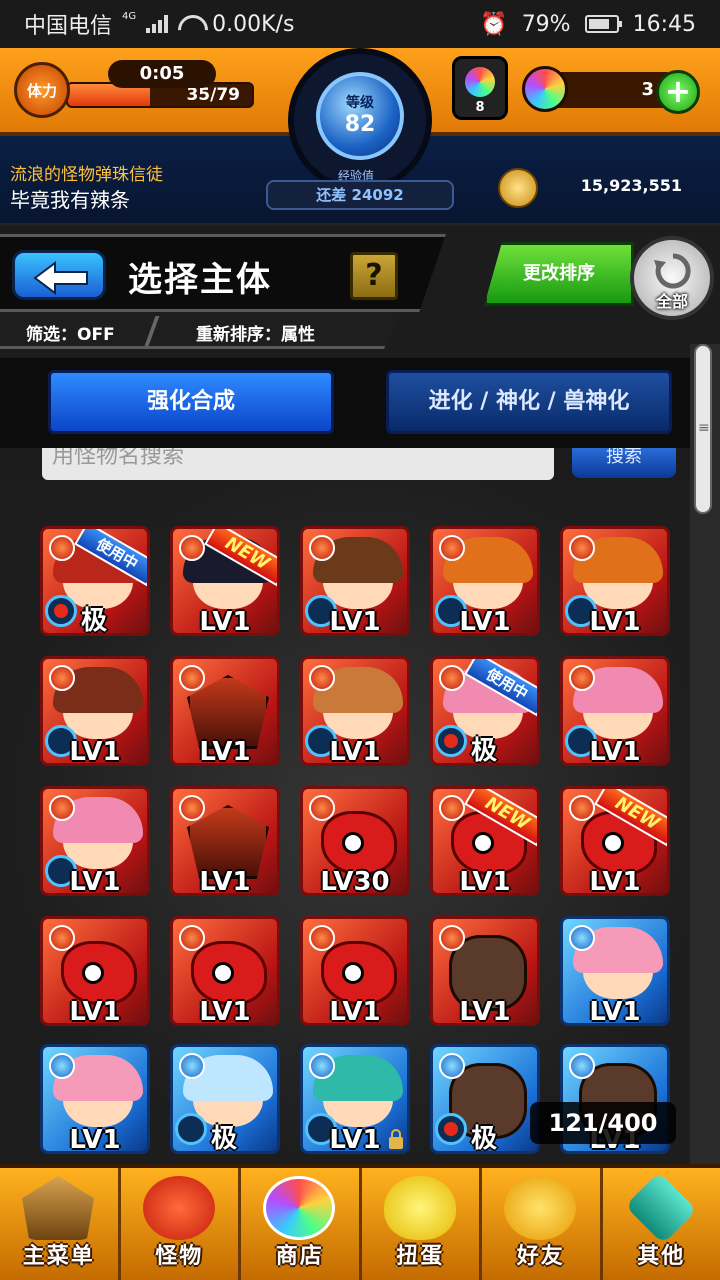  What do you see at coordinates (157, 24) in the screenshot?
I see `signal-icon` at bounding box center [157, 24].